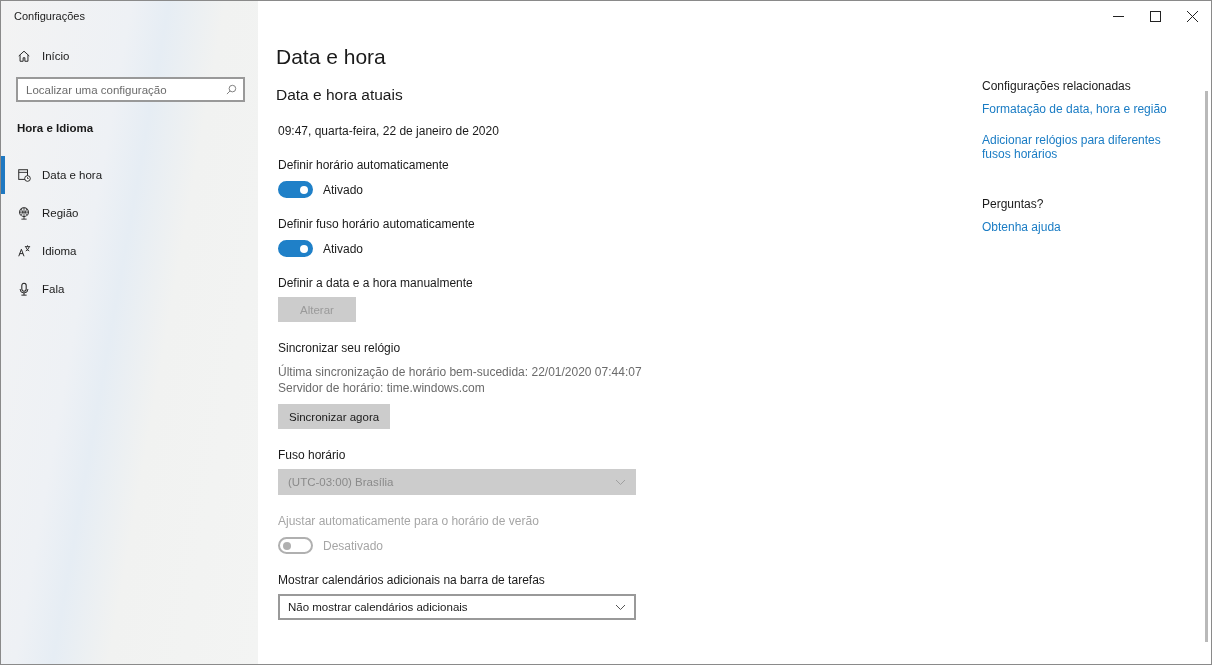 The height and width of the screenshot is (667, 1212). What do you see at coordinates (49, 16) in the screenshot?
I see `window-title: Configurações` at bounding box center [49, 16].